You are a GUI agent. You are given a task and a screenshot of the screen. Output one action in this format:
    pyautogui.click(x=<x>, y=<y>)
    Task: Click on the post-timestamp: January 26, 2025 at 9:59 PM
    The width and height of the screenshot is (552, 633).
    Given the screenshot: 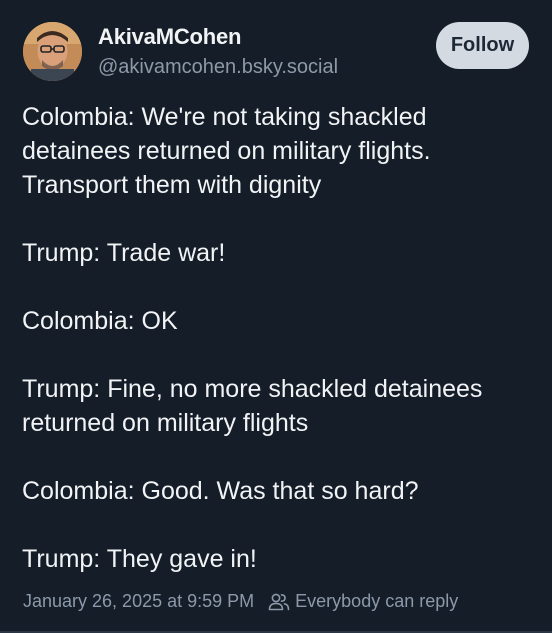 What is the action you would take?
    pyautogui.click(x=138, y=601)
    